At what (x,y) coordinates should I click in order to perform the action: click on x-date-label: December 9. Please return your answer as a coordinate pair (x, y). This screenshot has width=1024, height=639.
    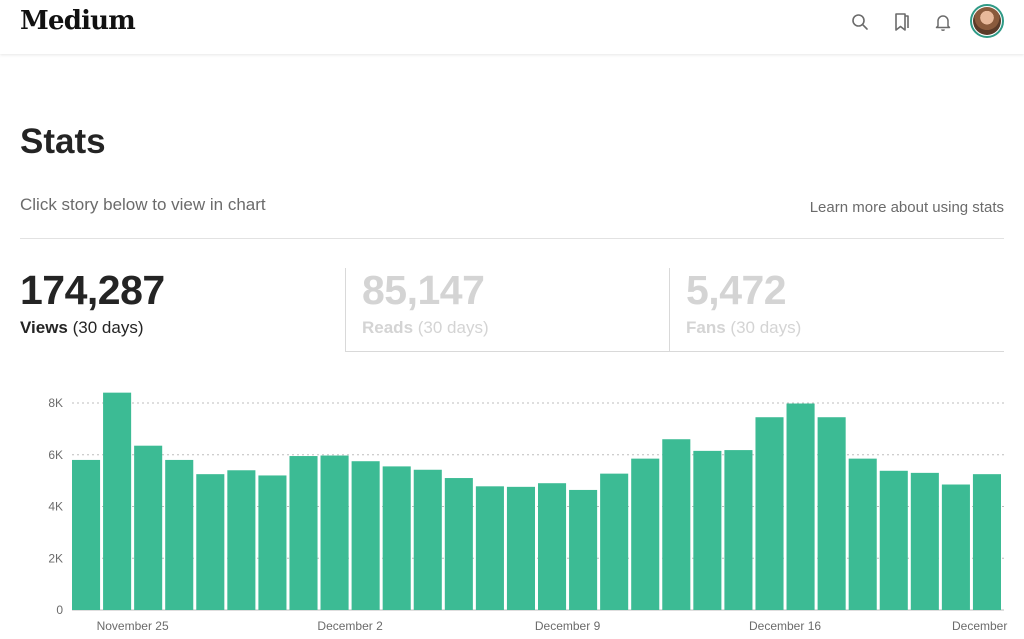
    Looking at the image, I should click on (568, 626).